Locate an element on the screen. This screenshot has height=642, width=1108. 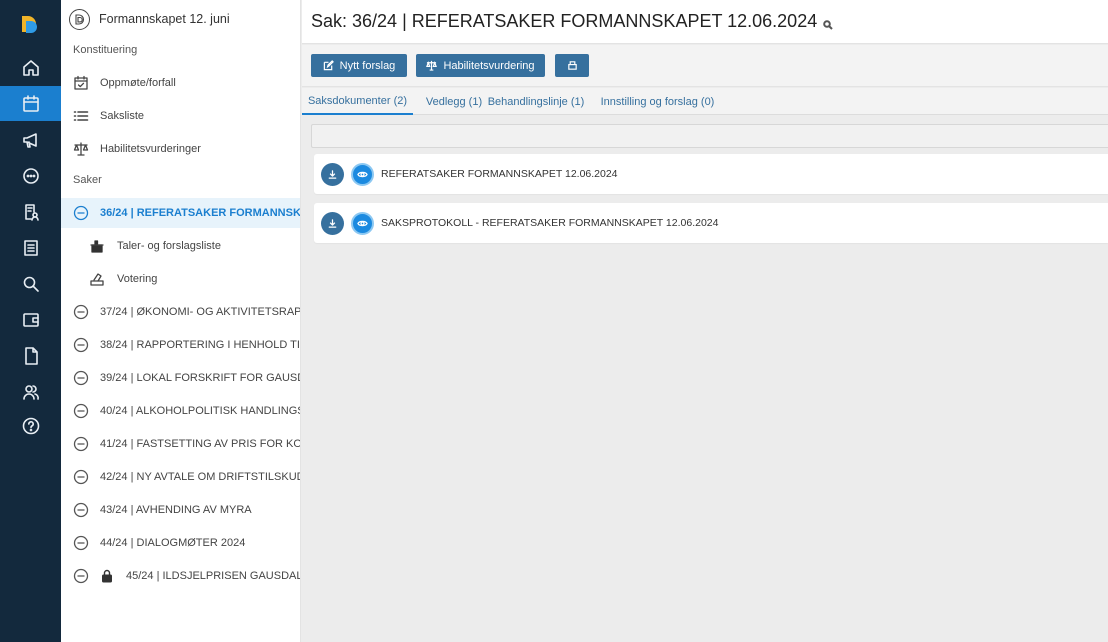
case-toolbar: Nytt forslag Habilitetsvurdering is located at coordinates (705, 66).